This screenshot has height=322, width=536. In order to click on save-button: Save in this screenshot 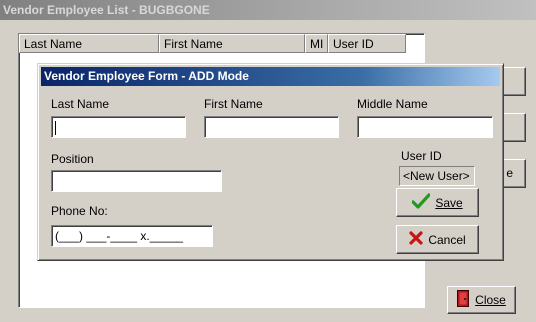, I will do `click(437, 202)`.